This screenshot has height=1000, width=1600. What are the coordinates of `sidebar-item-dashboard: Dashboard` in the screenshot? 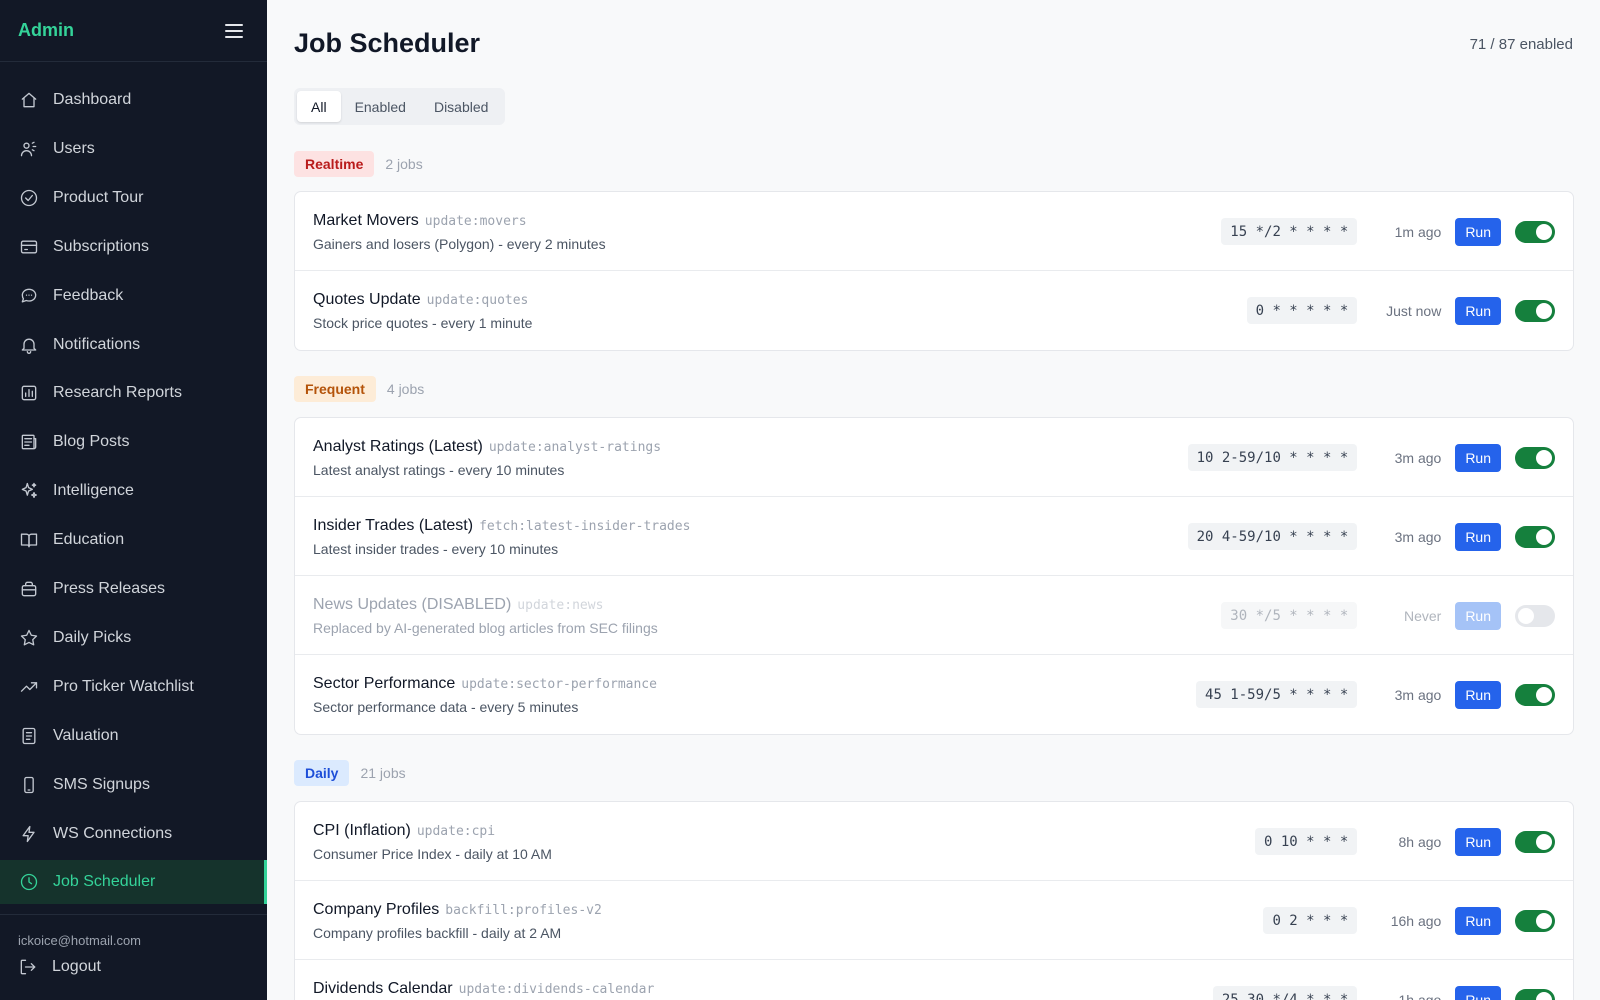 It's located at (133, 100).